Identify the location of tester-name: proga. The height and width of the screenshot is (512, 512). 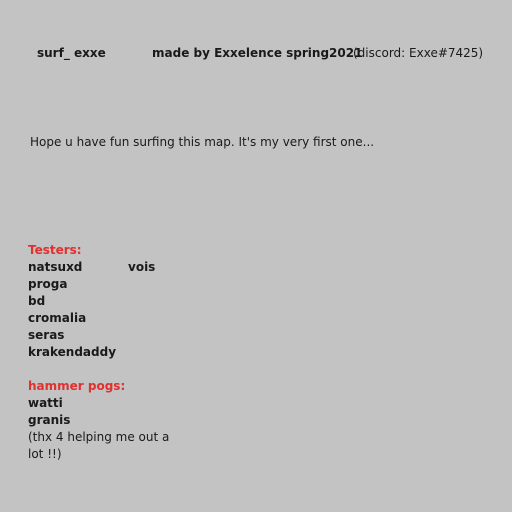
(48, 284).